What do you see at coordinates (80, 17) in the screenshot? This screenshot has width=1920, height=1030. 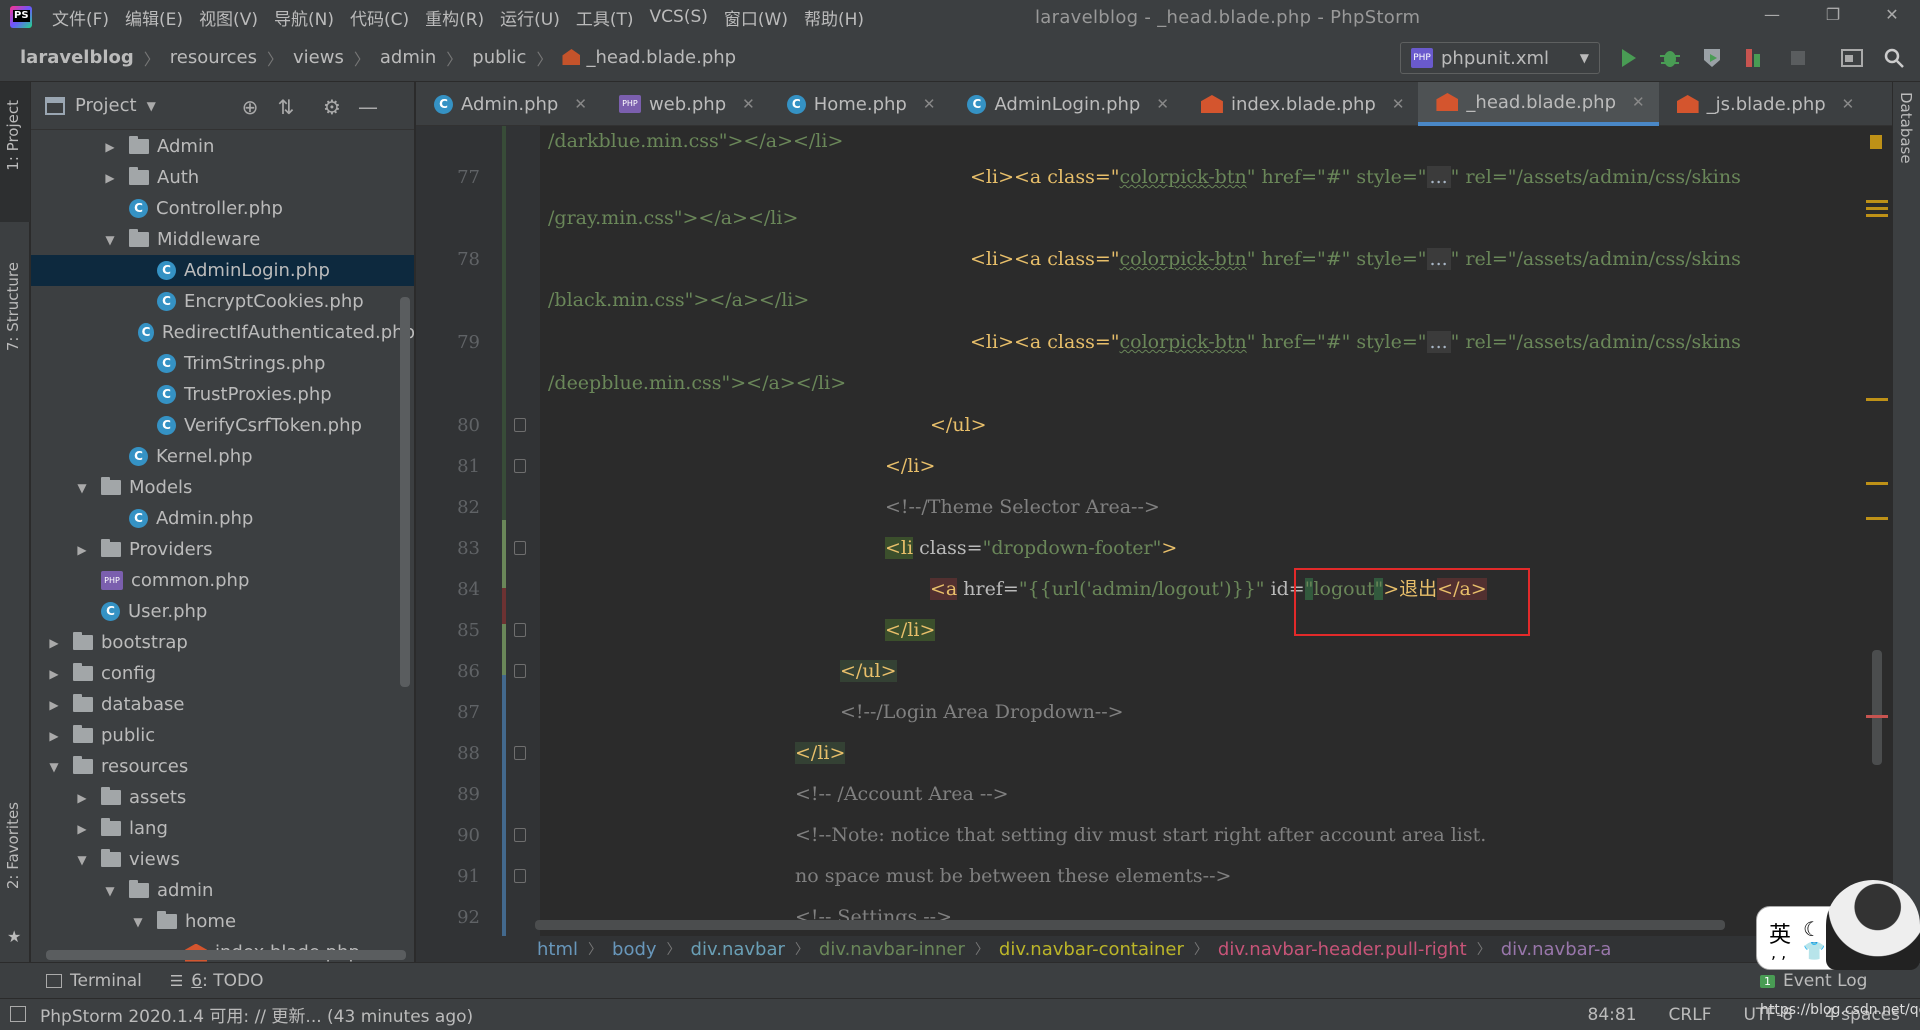 I see `menu-file: 文件(F)` at bounding box center [80, 17].